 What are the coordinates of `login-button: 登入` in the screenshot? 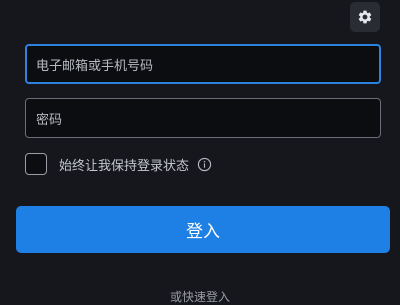 It's located at (203, 229).